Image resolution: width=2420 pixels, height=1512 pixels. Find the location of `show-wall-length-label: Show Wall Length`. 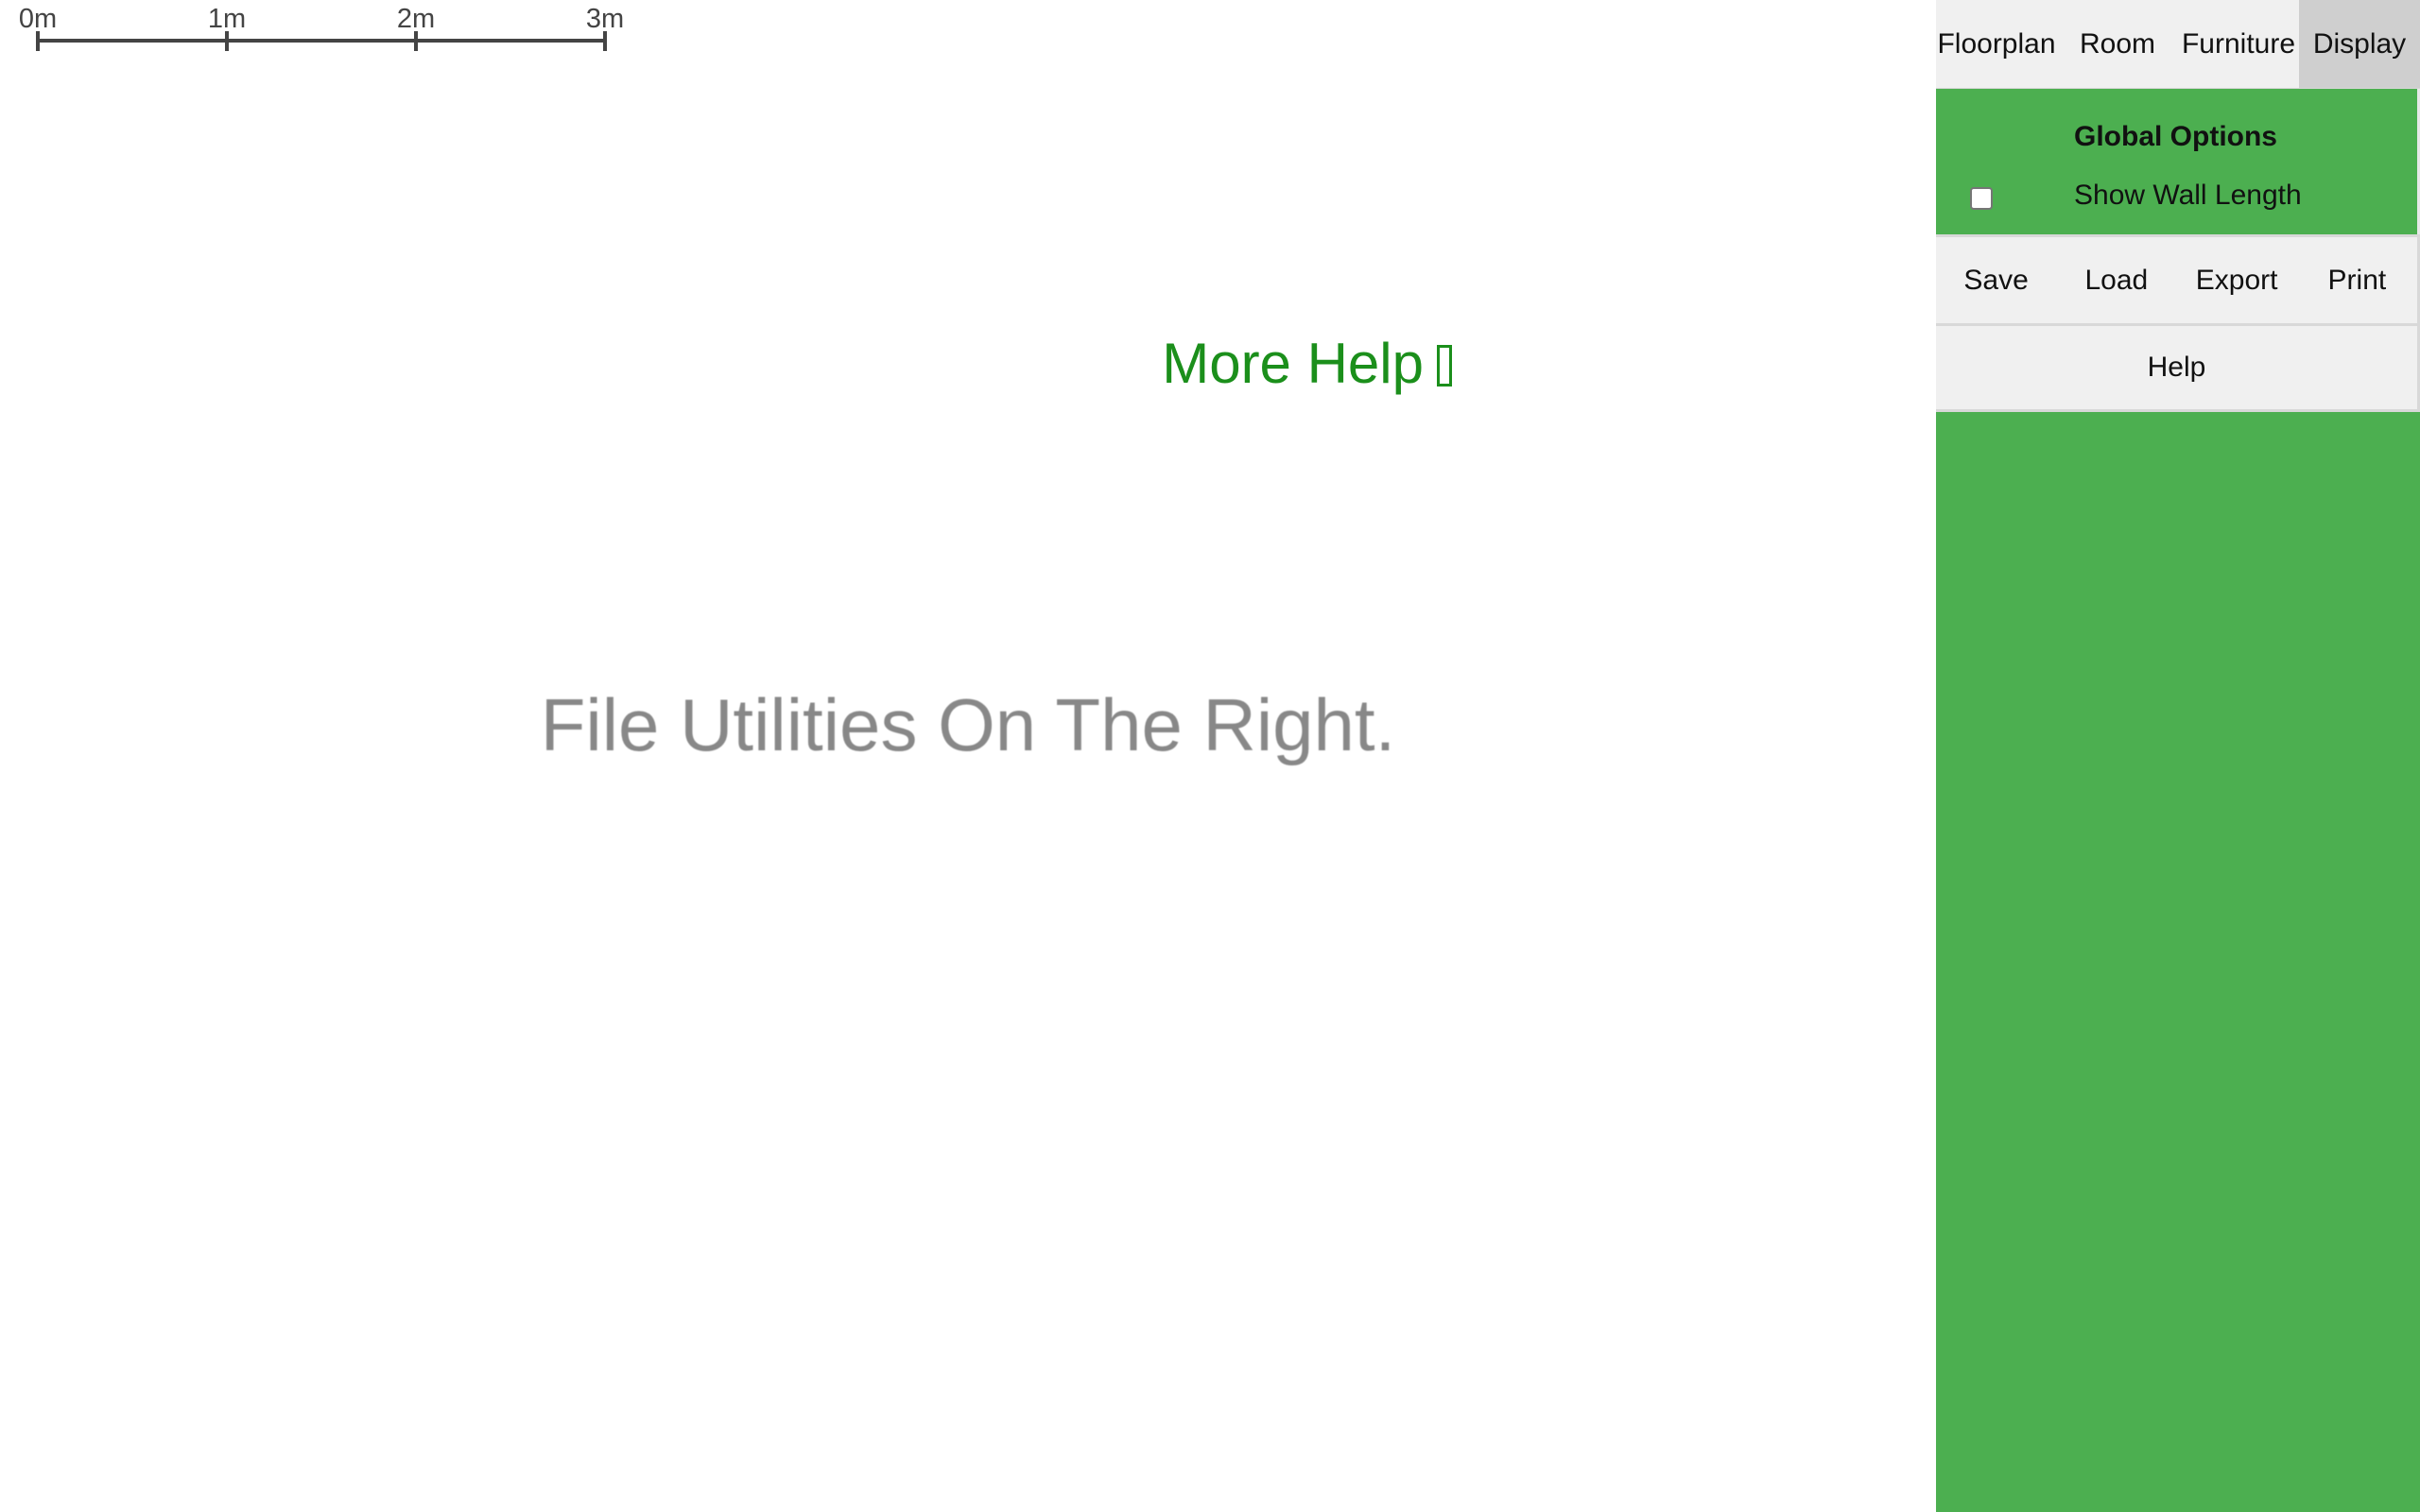

show-wall-length-label: Show Wall Length is located at coordinates (2188, 196).